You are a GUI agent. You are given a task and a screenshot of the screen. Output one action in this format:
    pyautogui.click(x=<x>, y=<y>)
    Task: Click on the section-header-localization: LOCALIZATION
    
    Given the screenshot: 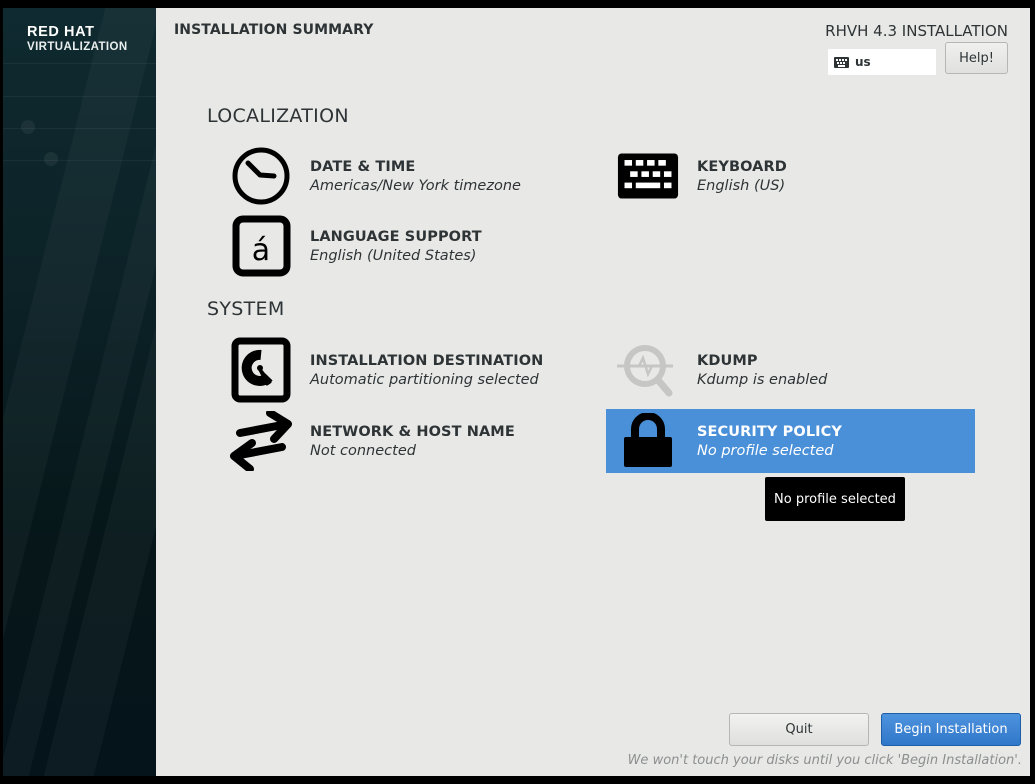 What is the action you would take?
    pyautogui.click(x=278, y=116)
    